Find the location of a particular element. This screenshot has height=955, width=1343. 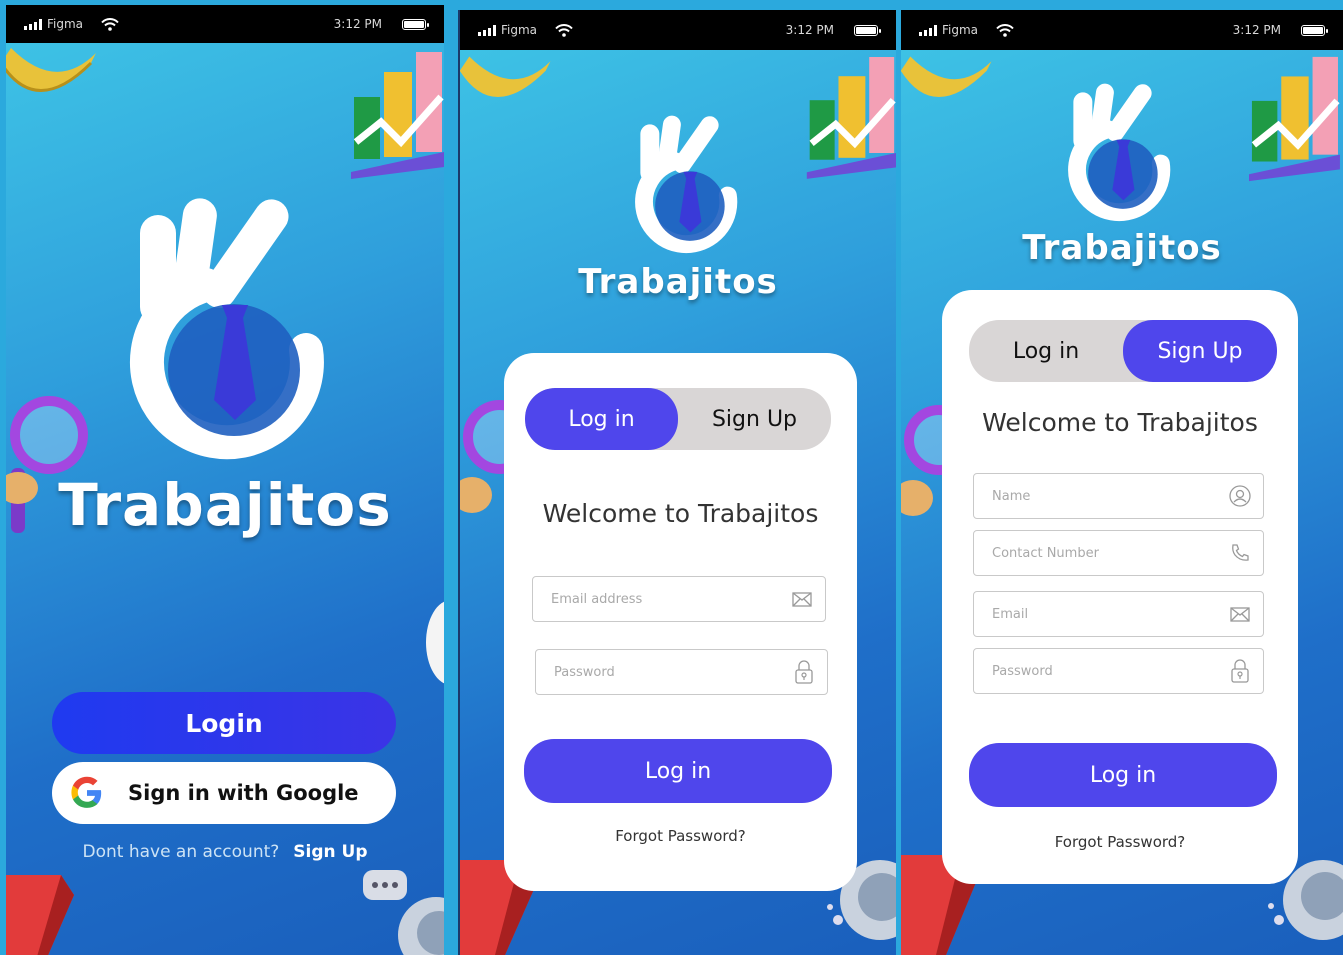

google-signin-label: Sign in with Google is located at coordinates (243, 793).